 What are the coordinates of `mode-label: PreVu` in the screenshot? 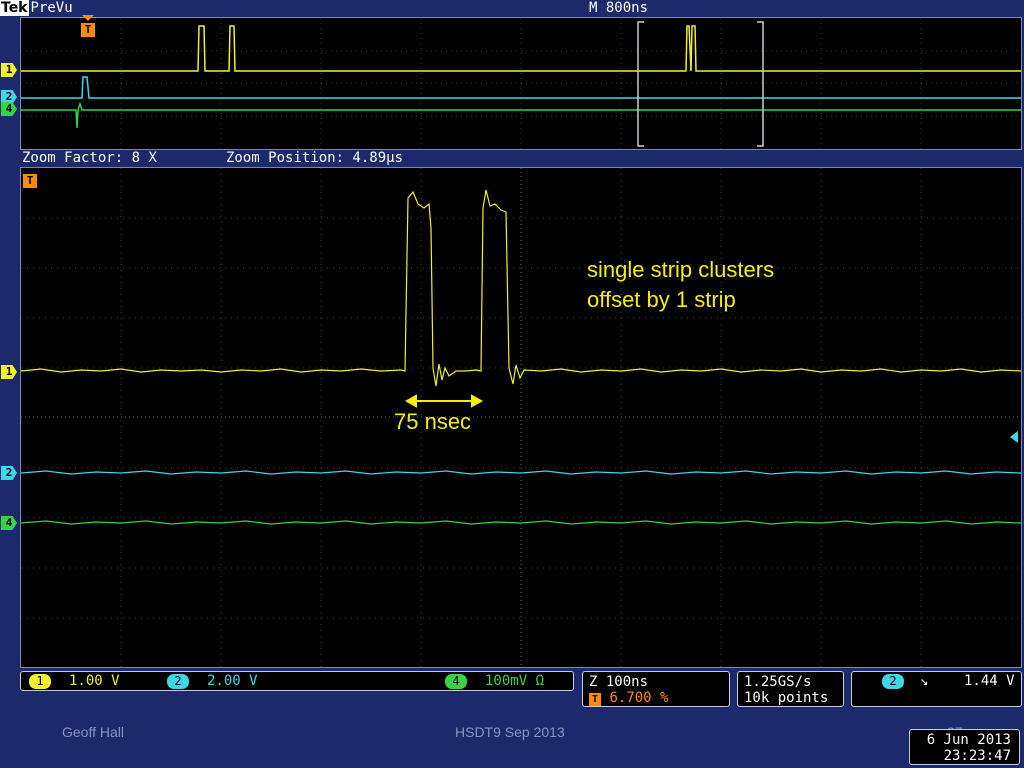 It's located at (51, 8).